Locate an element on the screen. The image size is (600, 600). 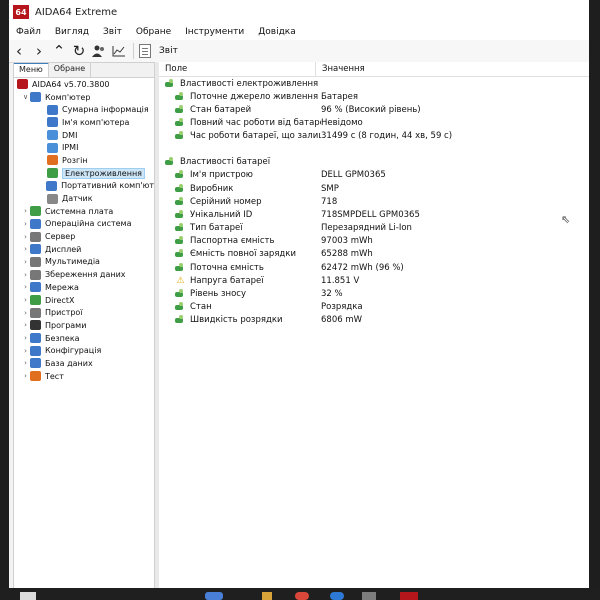
tree-item: › Пристрої is located at coordinates (84, 312).